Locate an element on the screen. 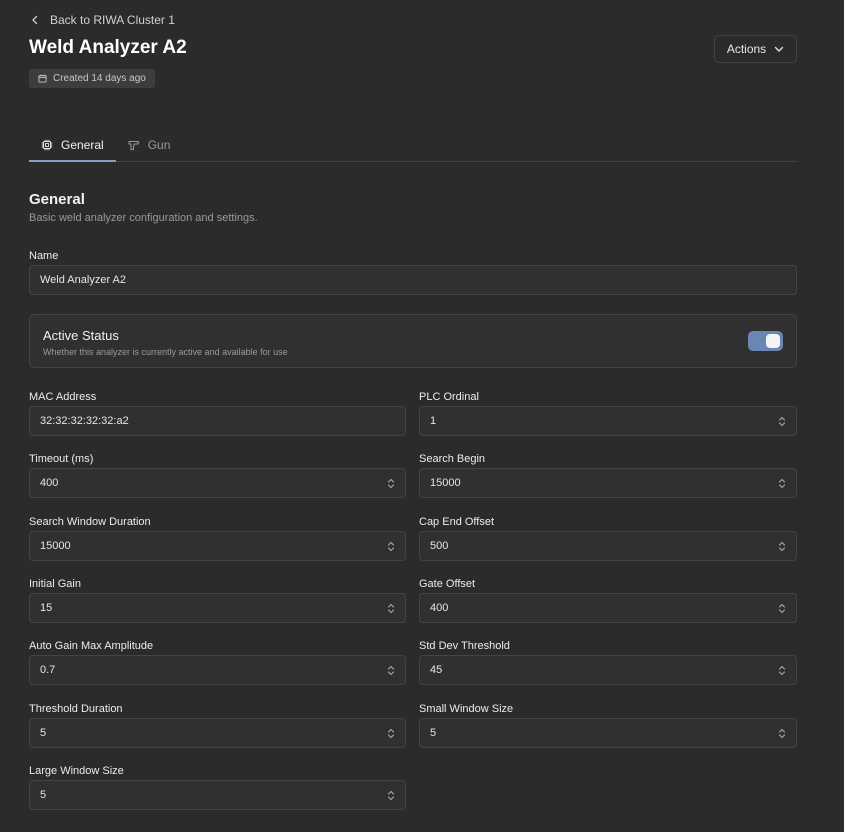  chip-icon is located at coordinates (47, 144).